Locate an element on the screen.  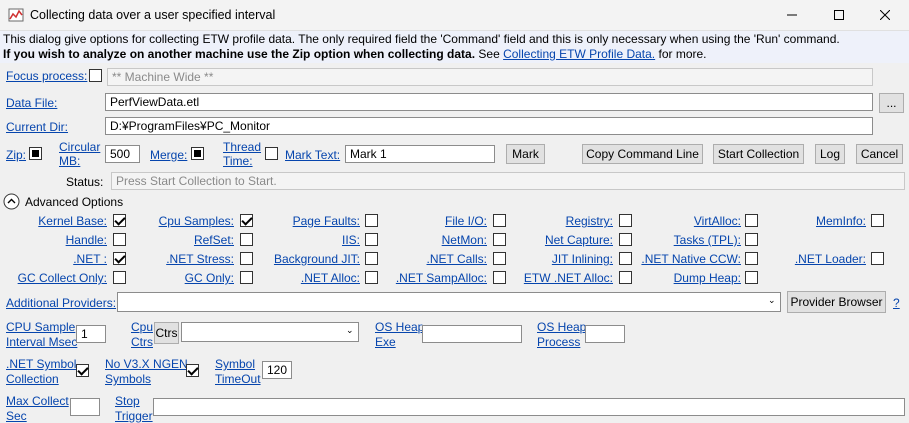
focus-process-input: ** Machine Wide ** is located at coordinates (490, 77).